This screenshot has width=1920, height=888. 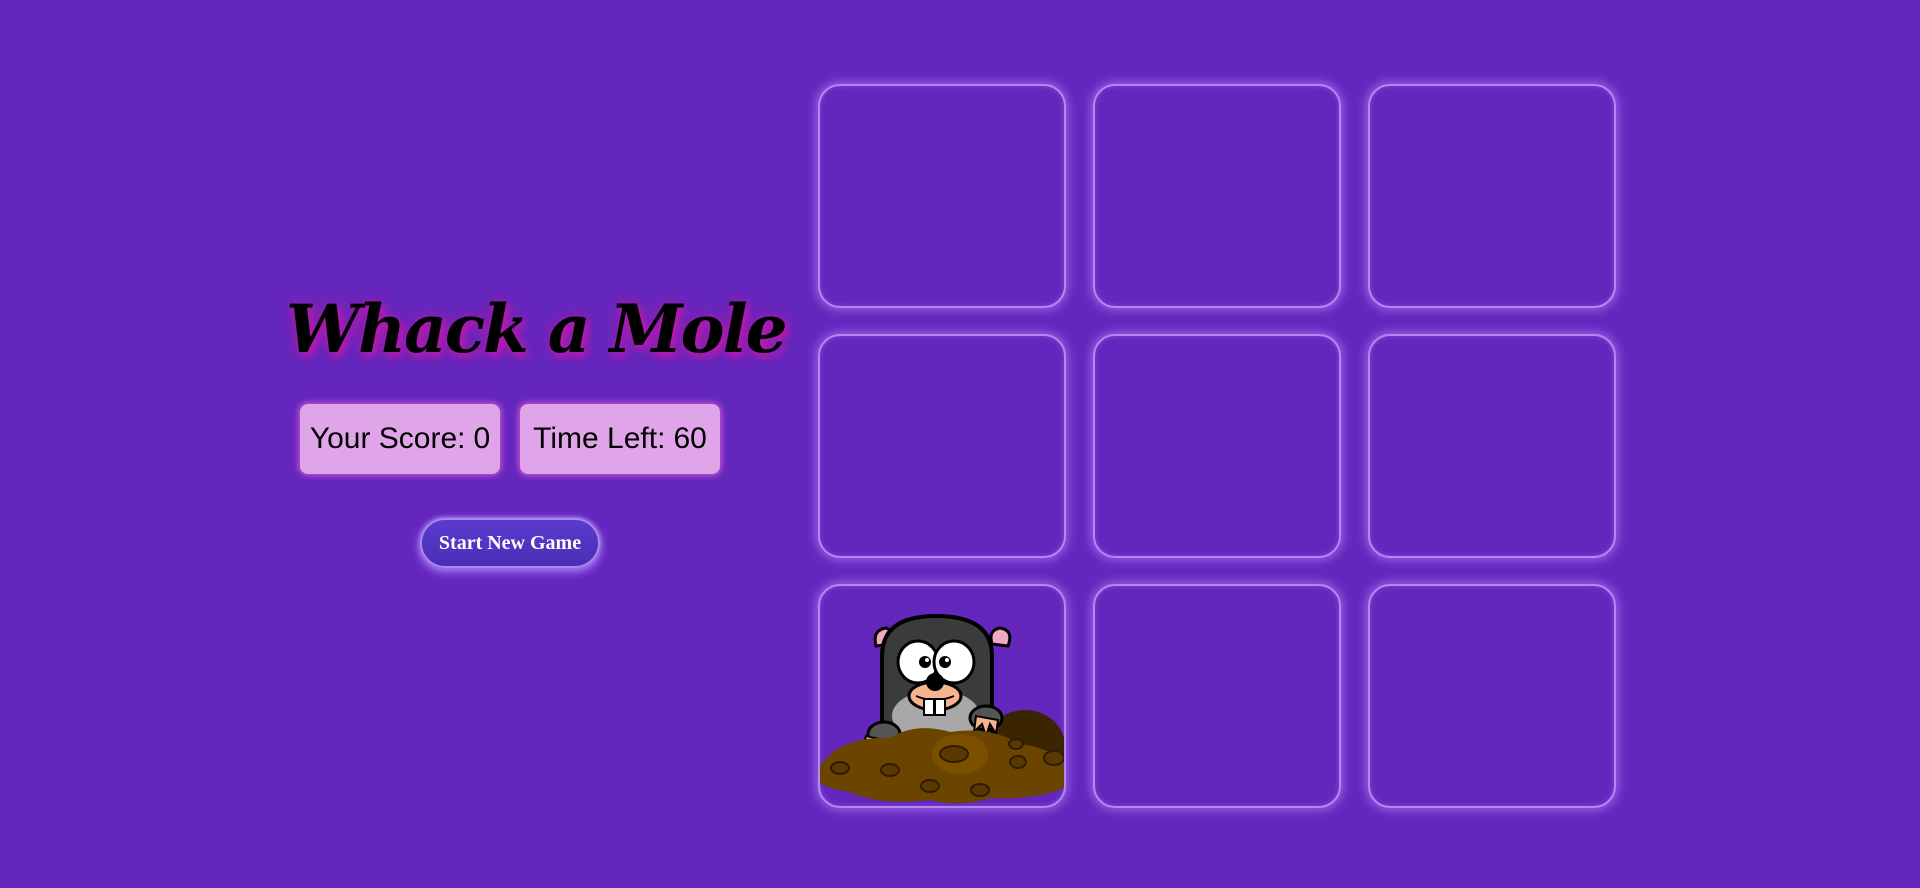 I want to click on hole-r3-c1, so click(x=942, y=696).